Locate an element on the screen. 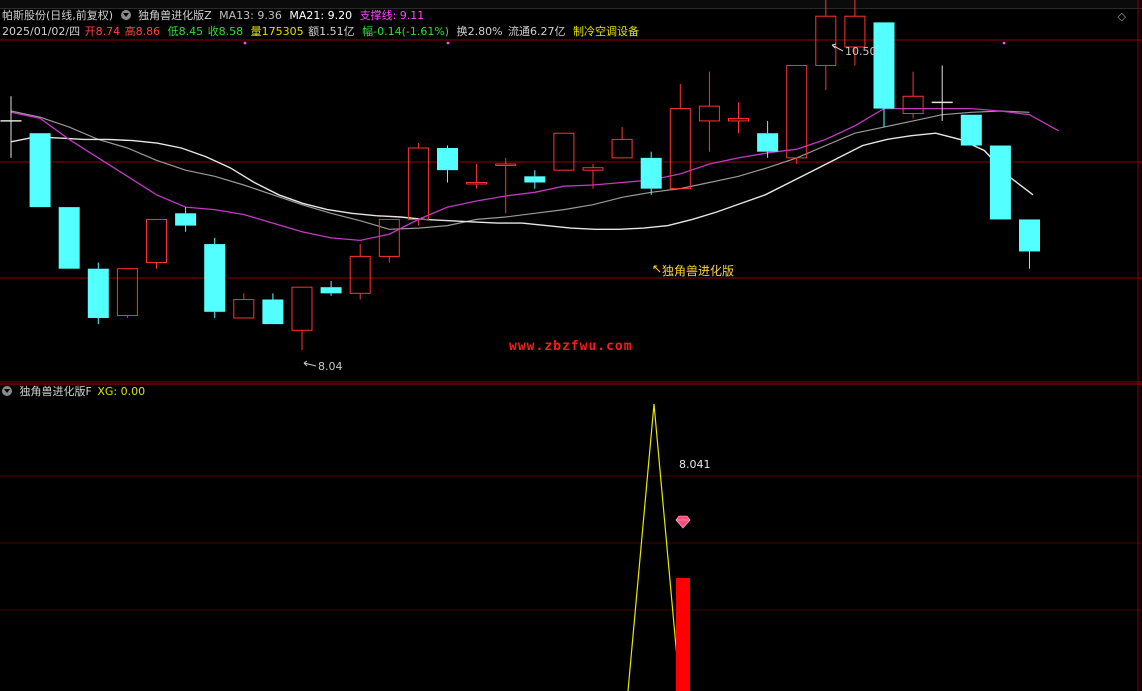  watermark-text: www.zbzfwu.com is located at coordinates (571, 346).